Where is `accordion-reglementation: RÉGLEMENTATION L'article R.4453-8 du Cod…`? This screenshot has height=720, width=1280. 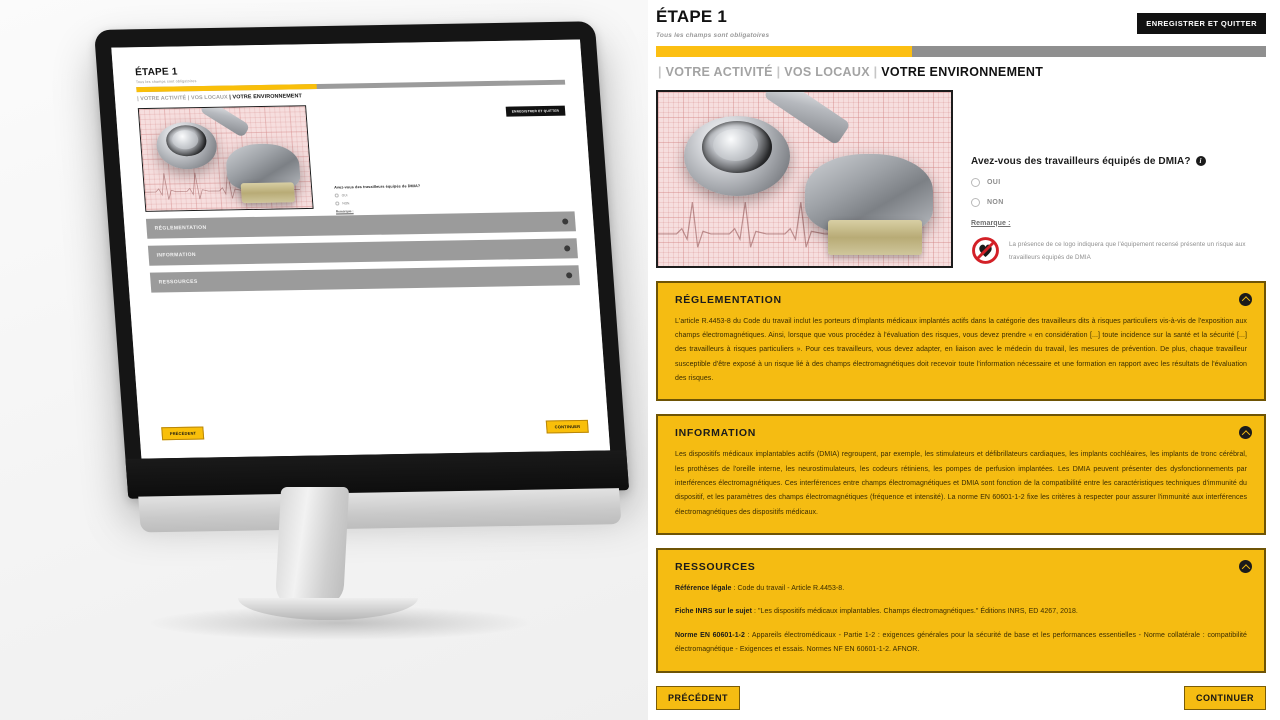 accordion-reglementation: RÉGLEMENTATION L'article R.4453-8 du Cod… is located at coordinates (961, 341).